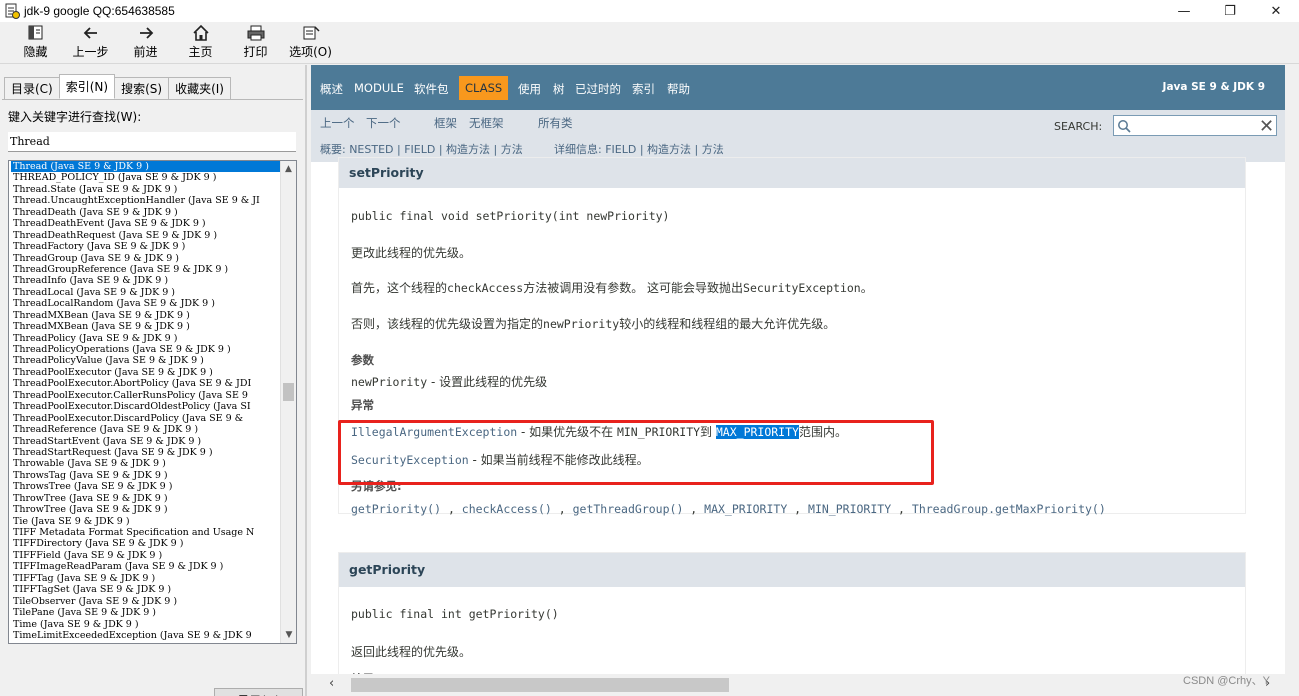 This screenshot has height=696, width=1299. Describe the element at coordinates (146, 452) in the screenshot. I see `index-list-item: ThreadStartRequest (Java SE 9 & JDK 9 )` at that location.